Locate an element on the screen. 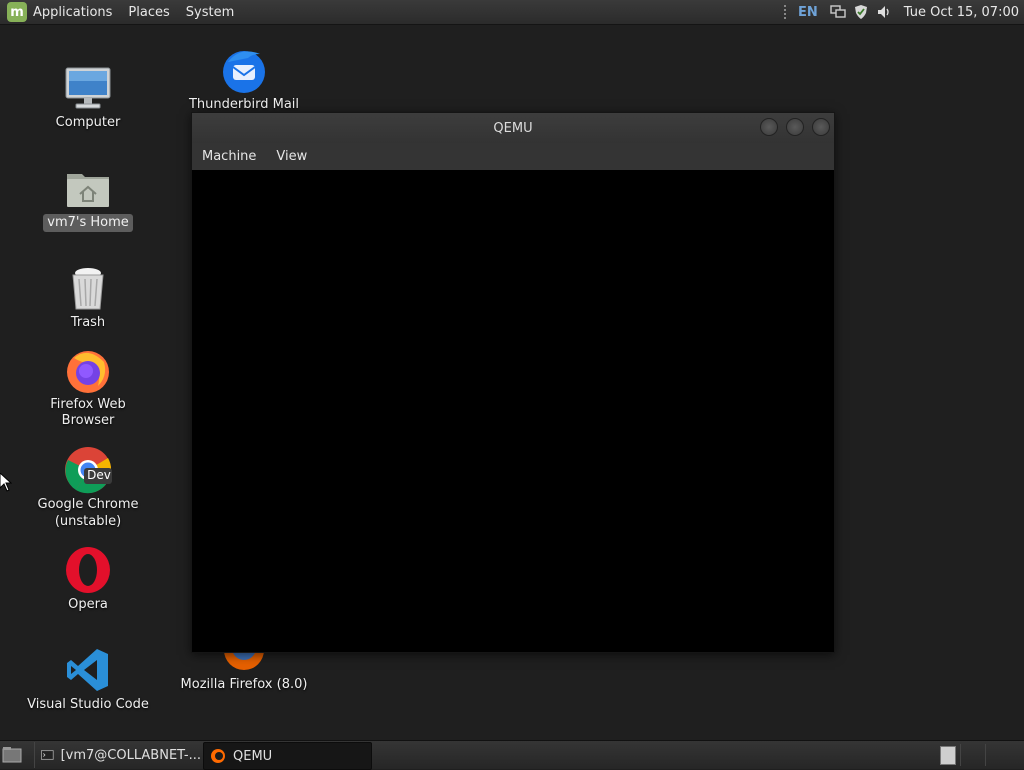  chrome-dev-icon: Dev is located at coordinates (88, 470).